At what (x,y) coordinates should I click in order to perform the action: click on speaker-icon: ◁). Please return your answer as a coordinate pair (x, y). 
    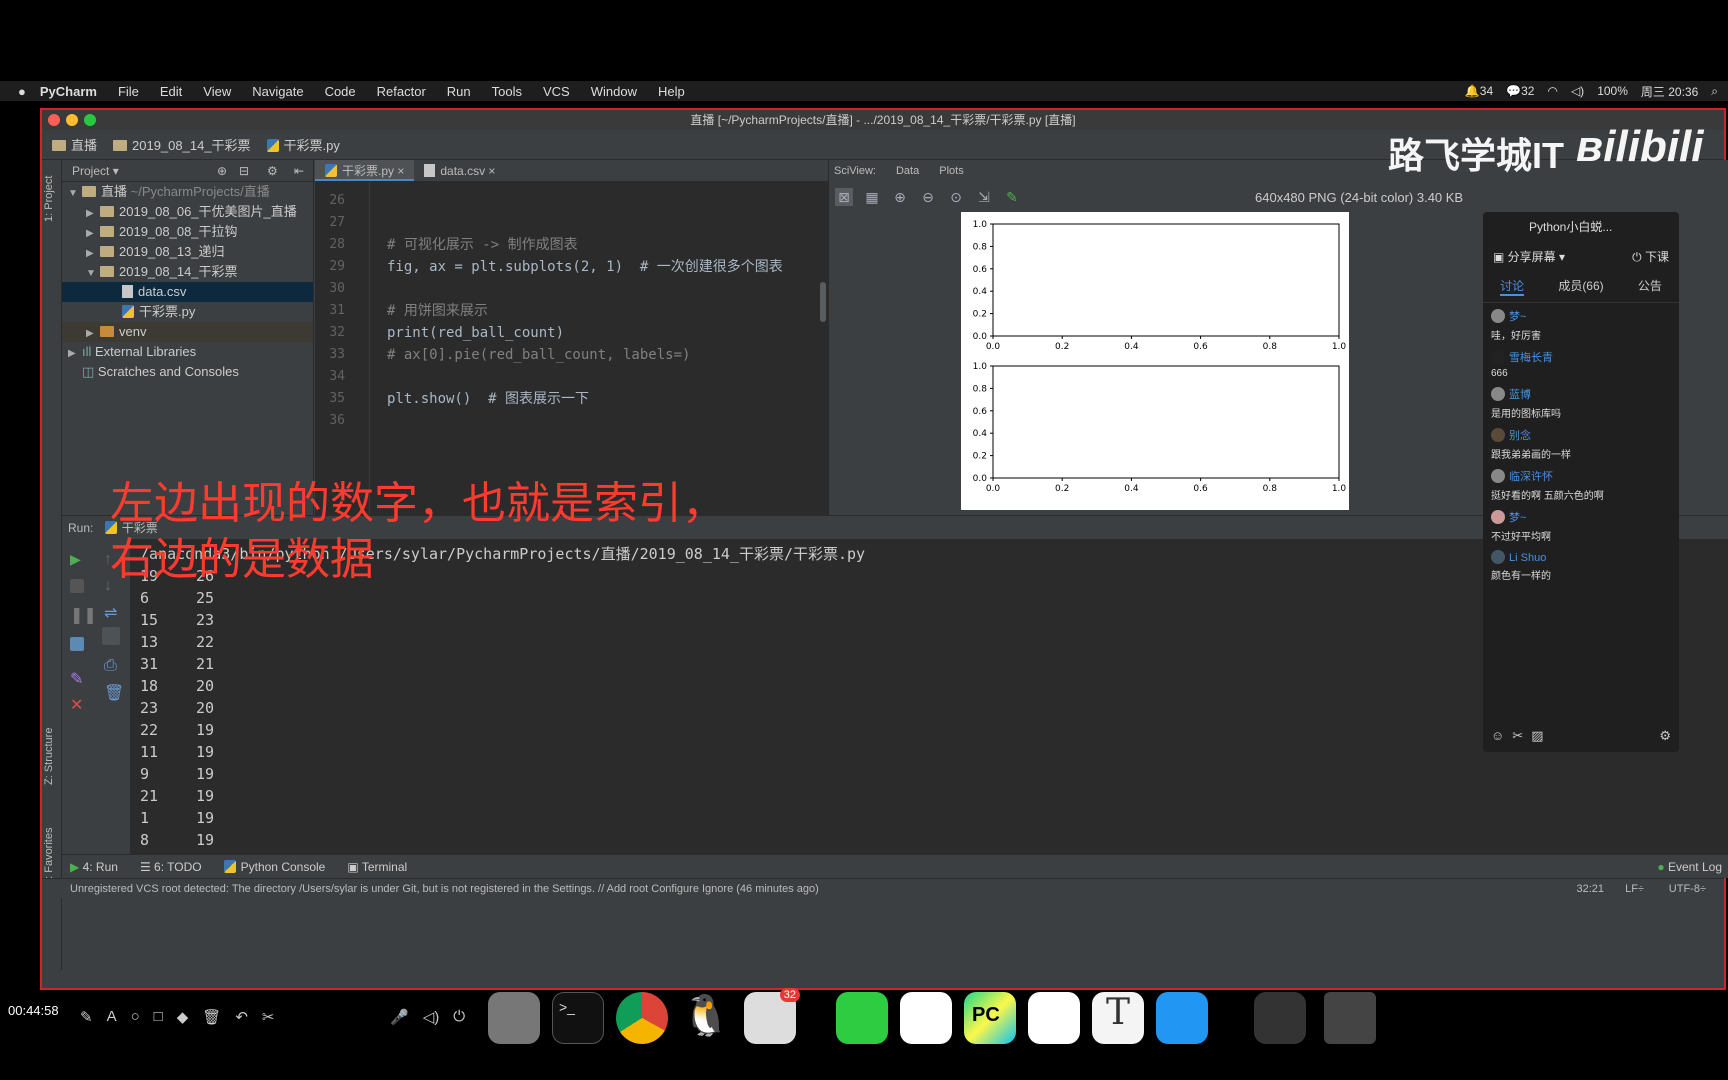
    Looking at the image, I should click on (431, 1017).